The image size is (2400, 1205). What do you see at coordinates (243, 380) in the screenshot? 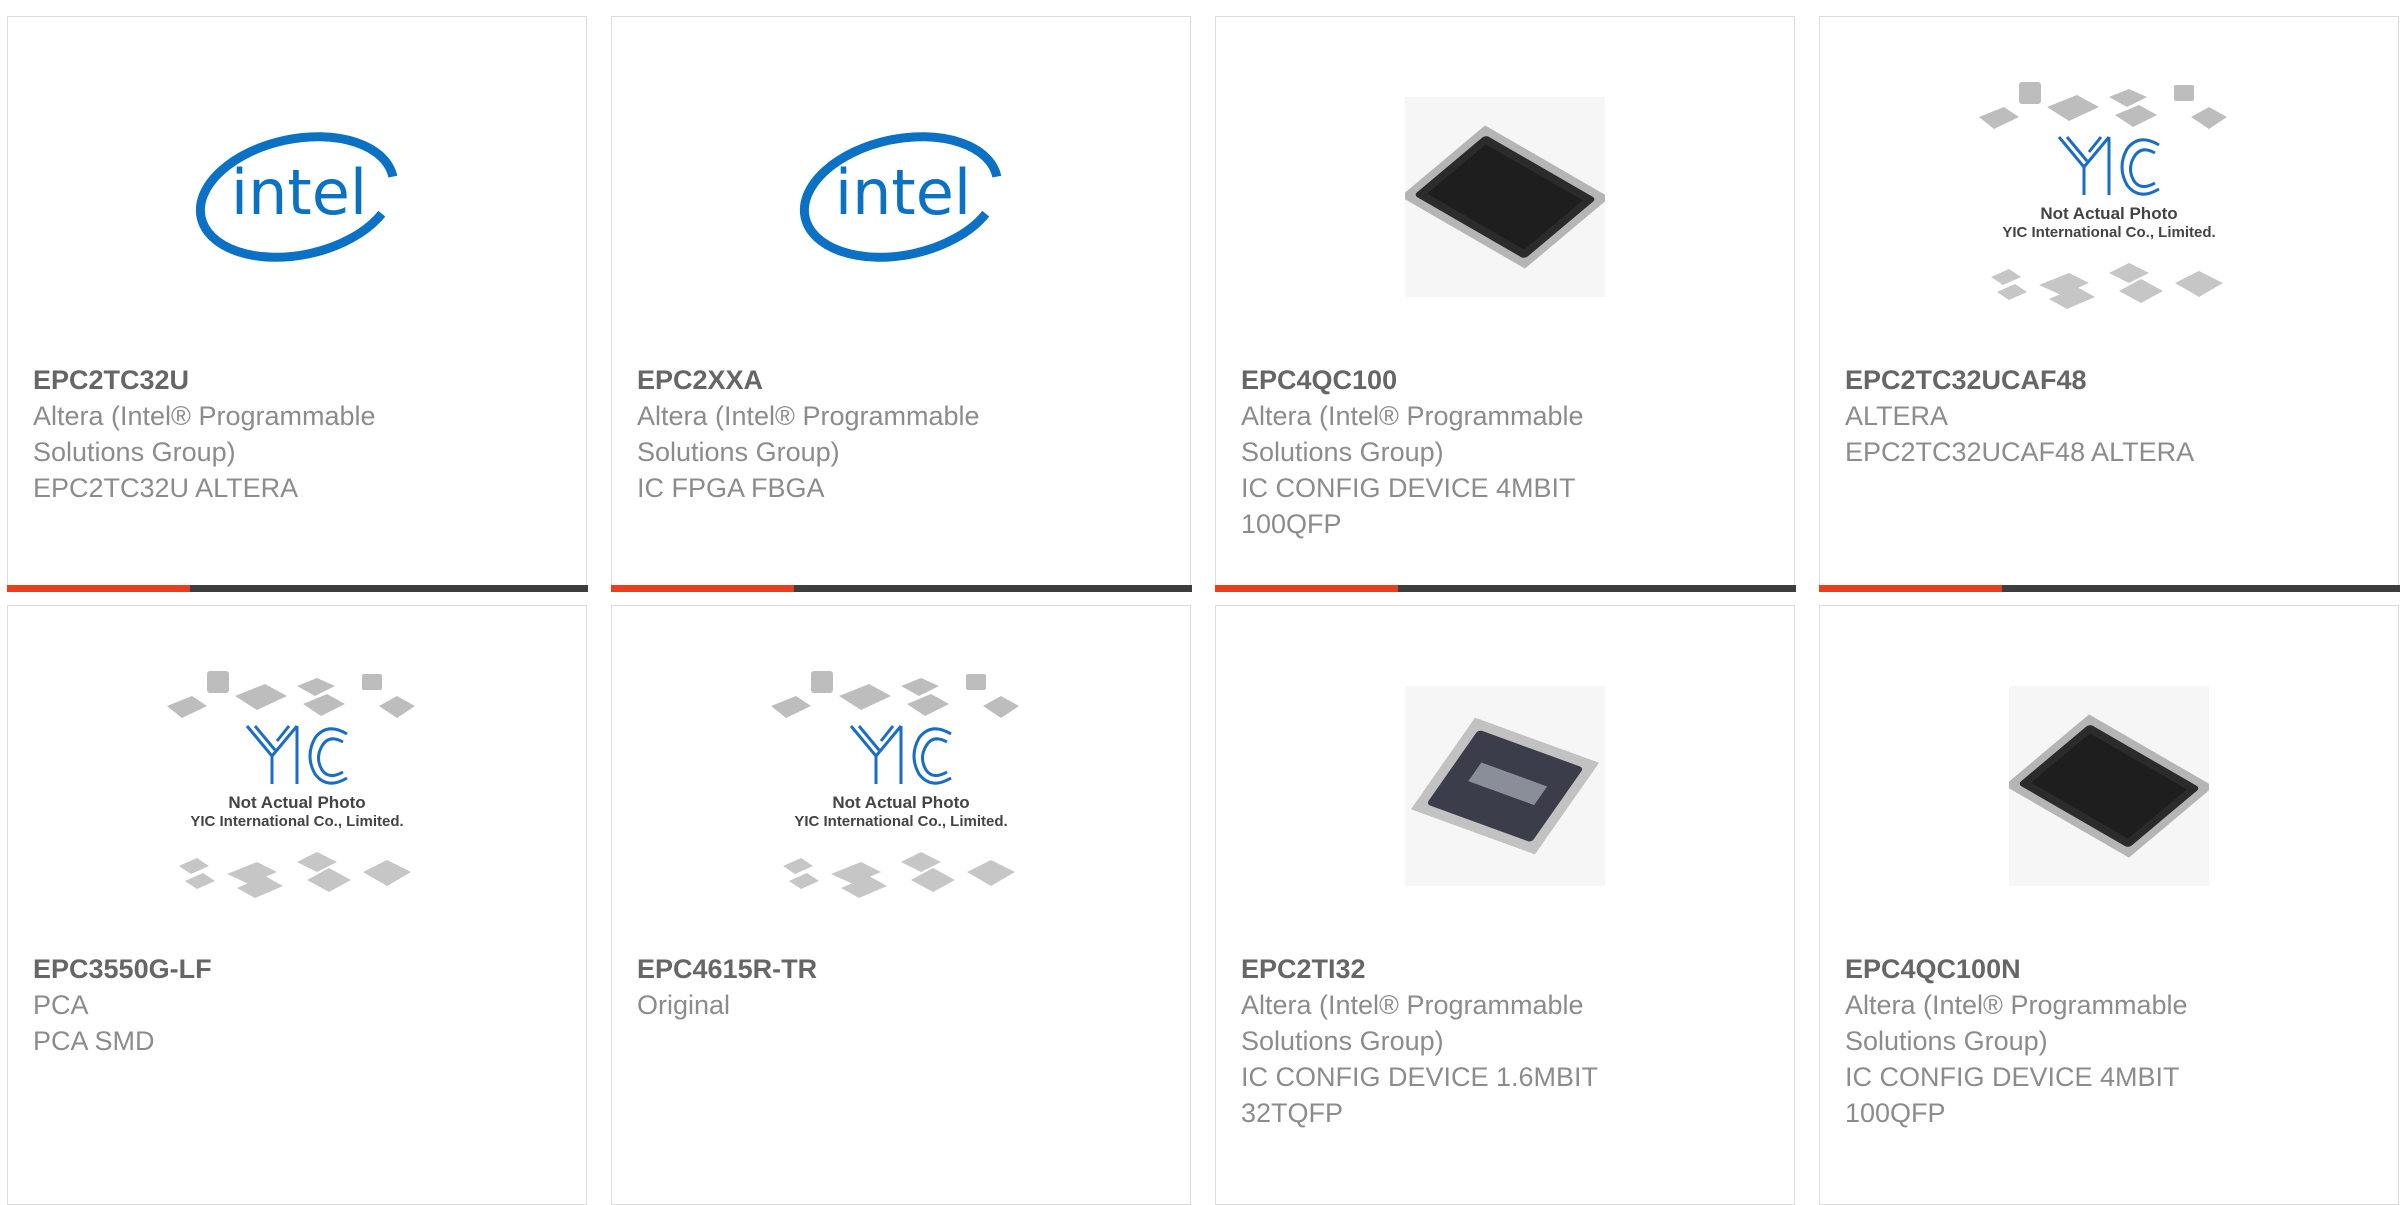
I see `part-number: EPC2TC32U` at bounding box center [243, 380].